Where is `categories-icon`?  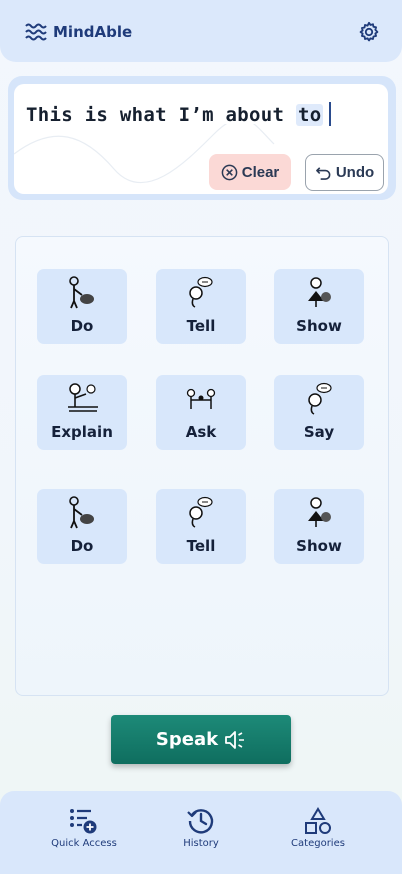 categories-icon is located at coordinates (318, 820).